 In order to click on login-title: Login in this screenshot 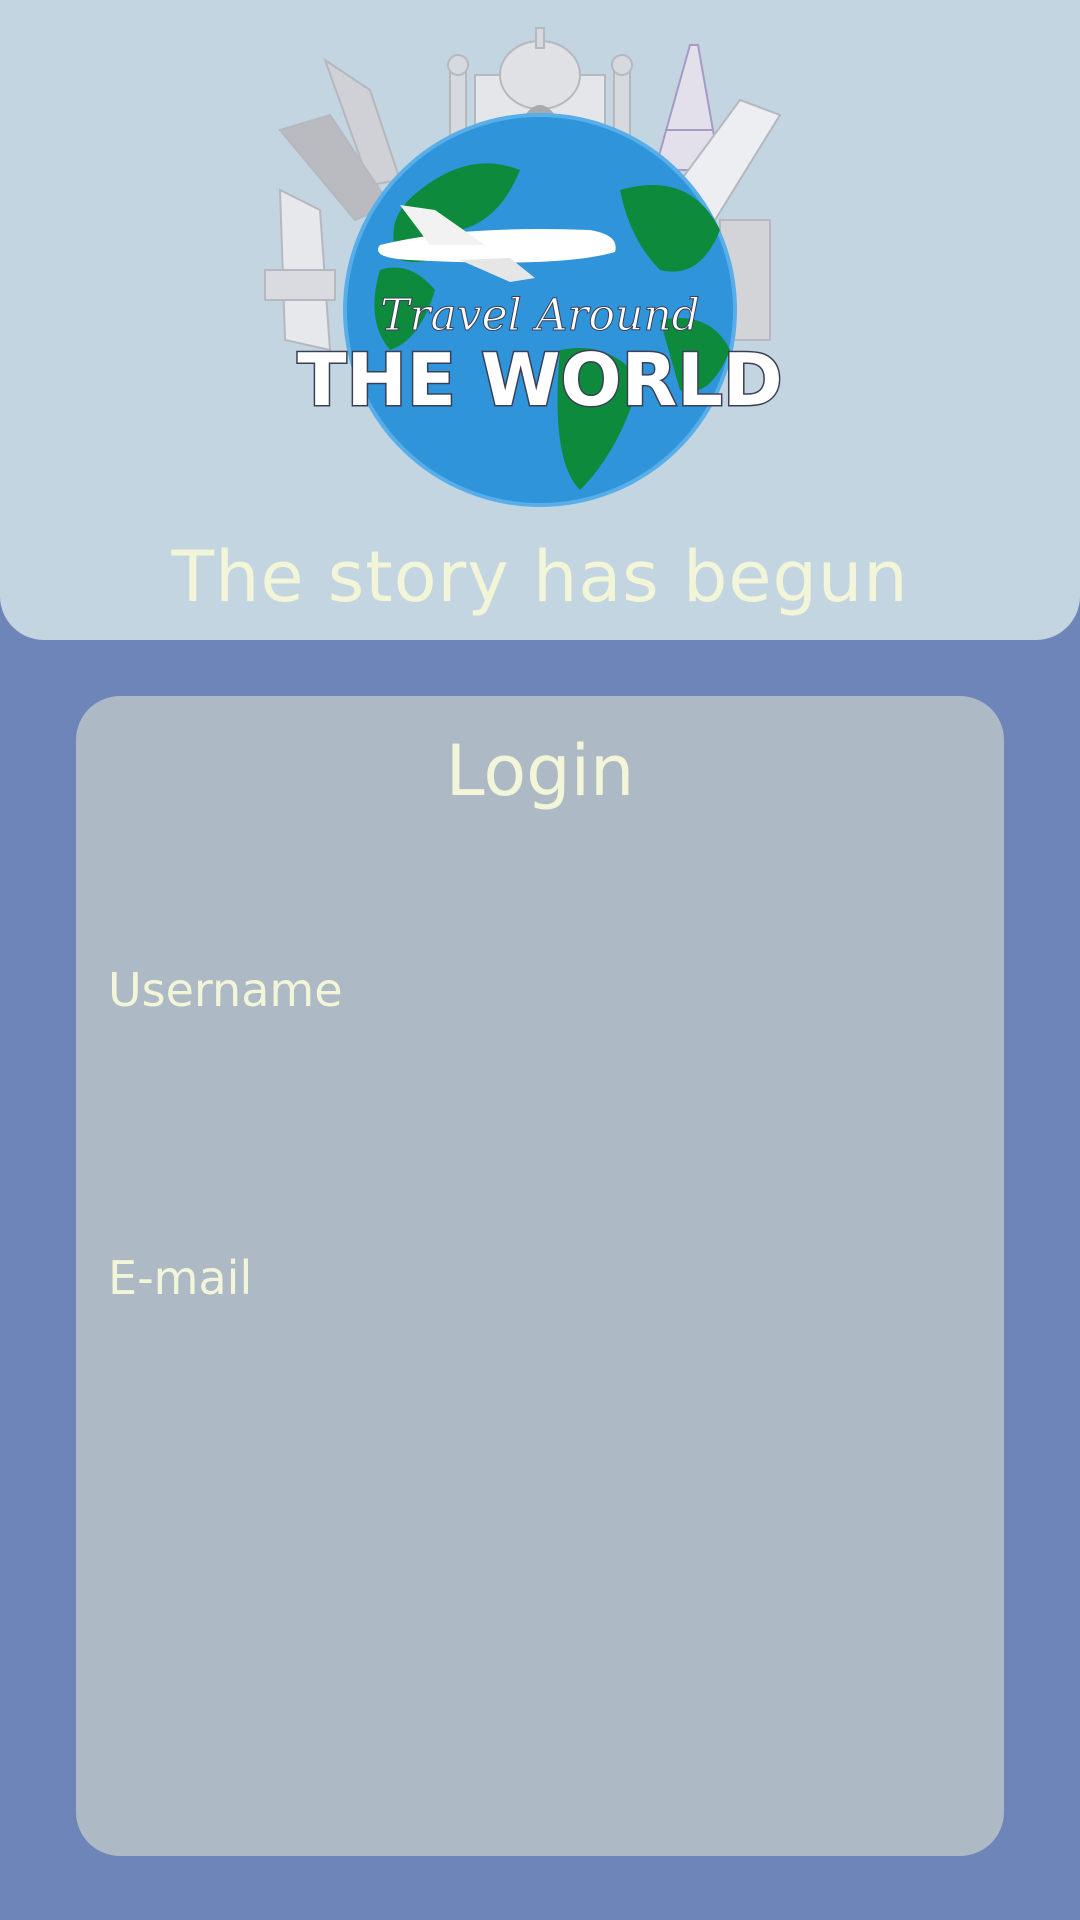, I will do `click(540, 771)`.